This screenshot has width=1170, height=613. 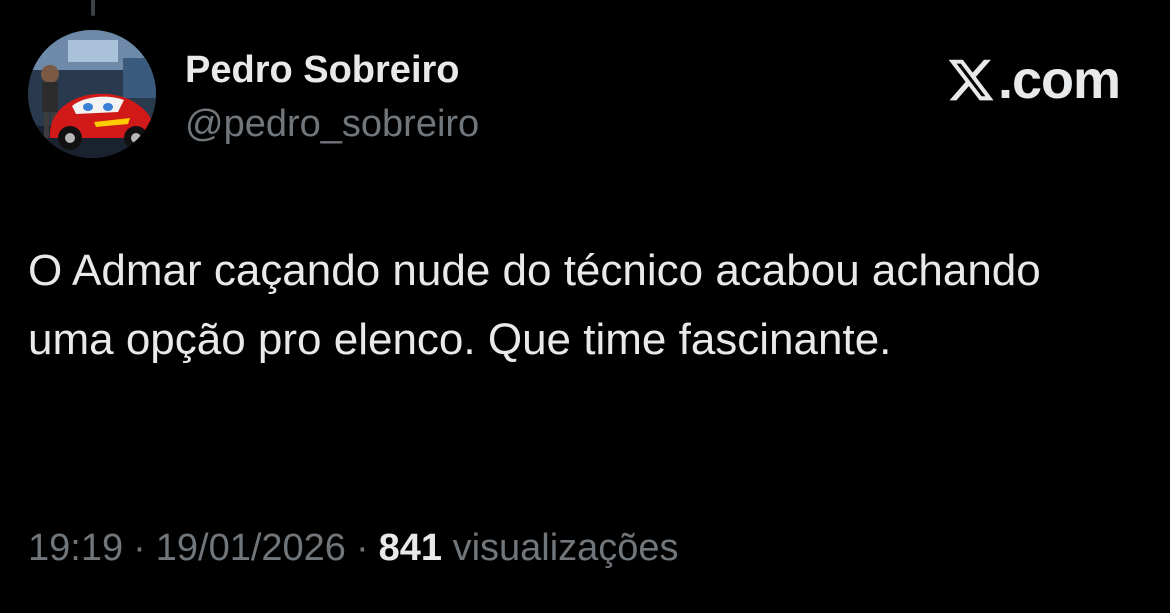 What do you see at coordinates (332, 70) in the screenshot?
I see `author-display-name: Pedro Sobreiro` at bounding box center [332, 70].